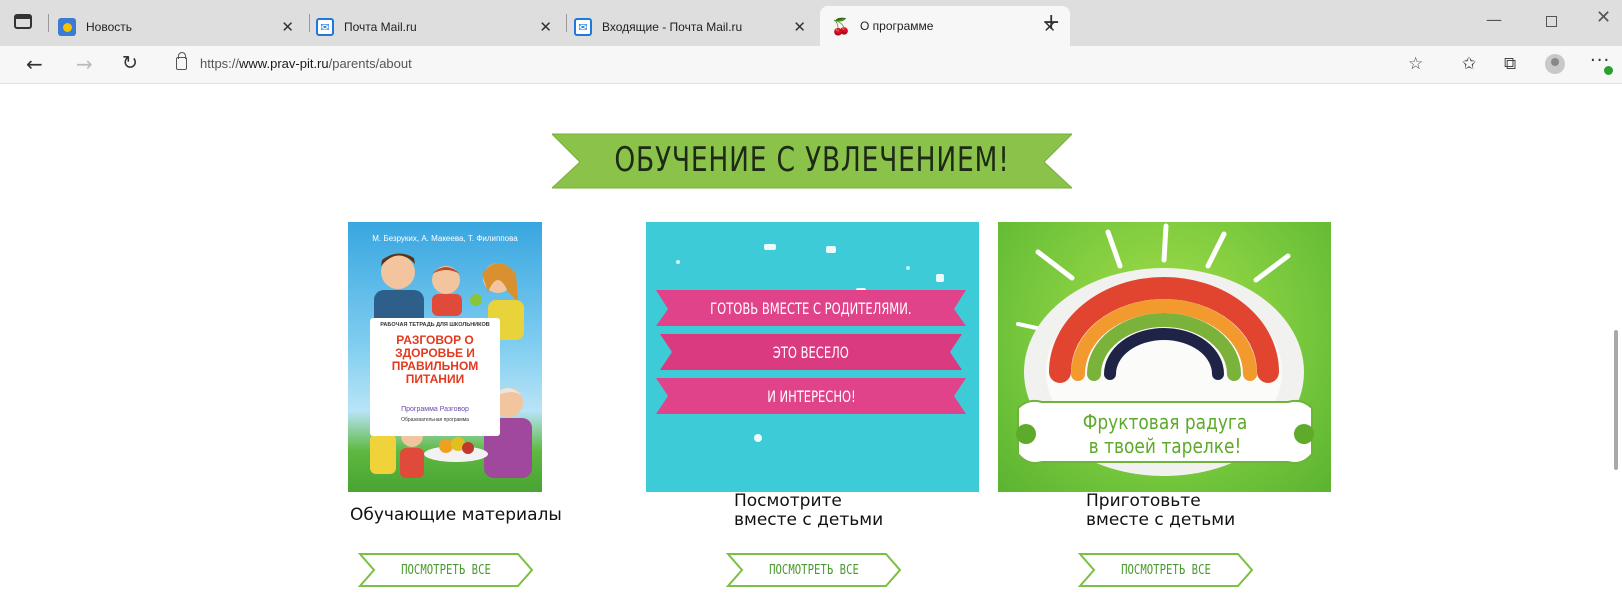 This screenshot has width=1622, height=609. Describe the element at coordinates (1510, 64) in the screenshot. I see `collections-icon: ⧉` at that location.